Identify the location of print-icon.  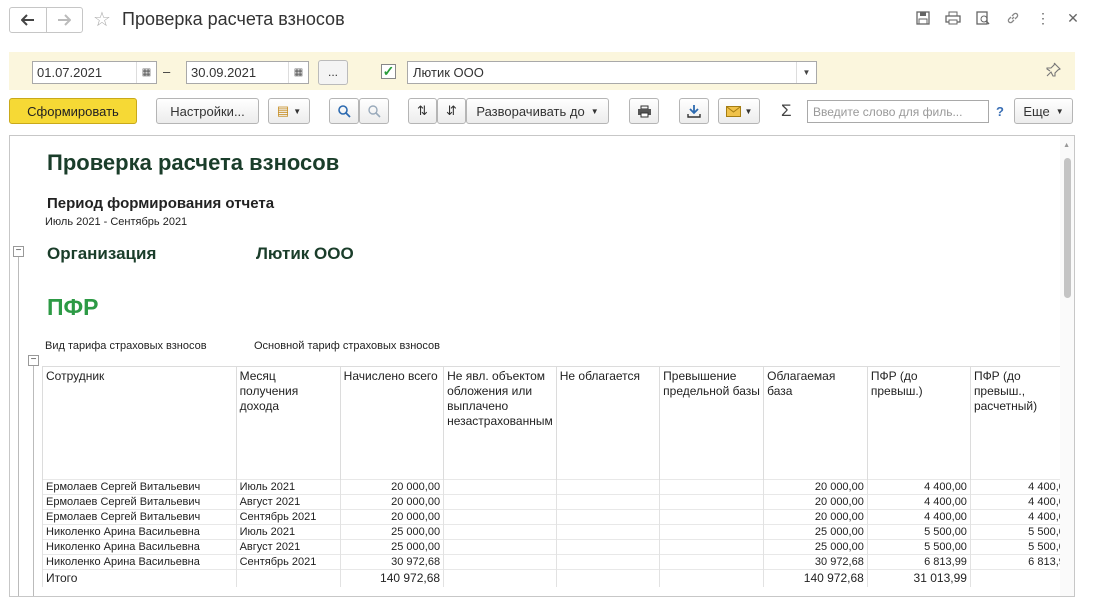
(953, 18).